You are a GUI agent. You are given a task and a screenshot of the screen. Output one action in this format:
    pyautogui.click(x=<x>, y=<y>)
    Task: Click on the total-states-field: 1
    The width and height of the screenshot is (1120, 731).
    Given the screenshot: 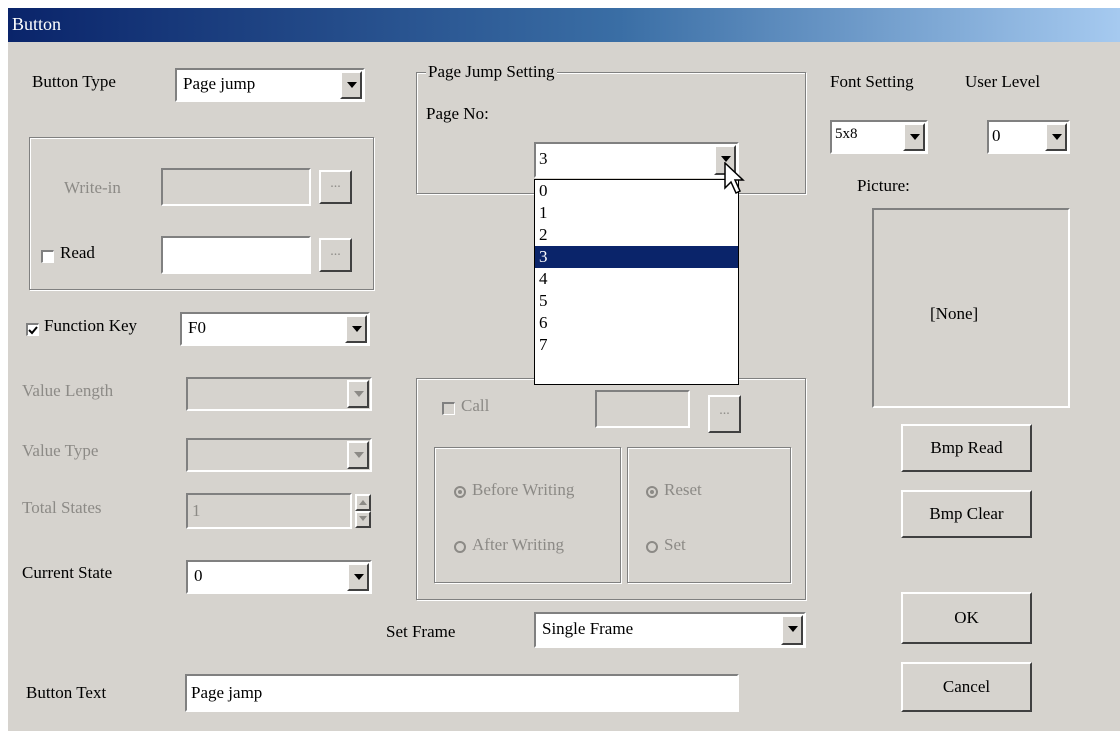 What is the action you would take?
    pyautogui.click(x=269, y=511)
    